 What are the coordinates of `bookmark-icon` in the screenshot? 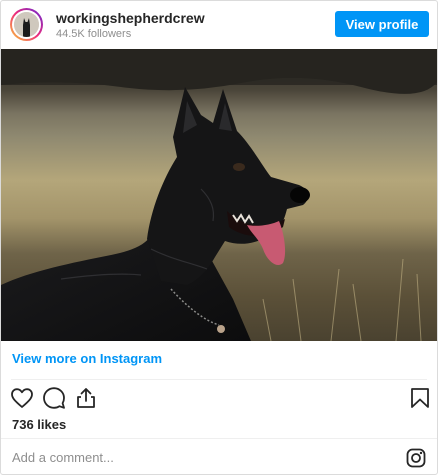 It's located at (420, 398).